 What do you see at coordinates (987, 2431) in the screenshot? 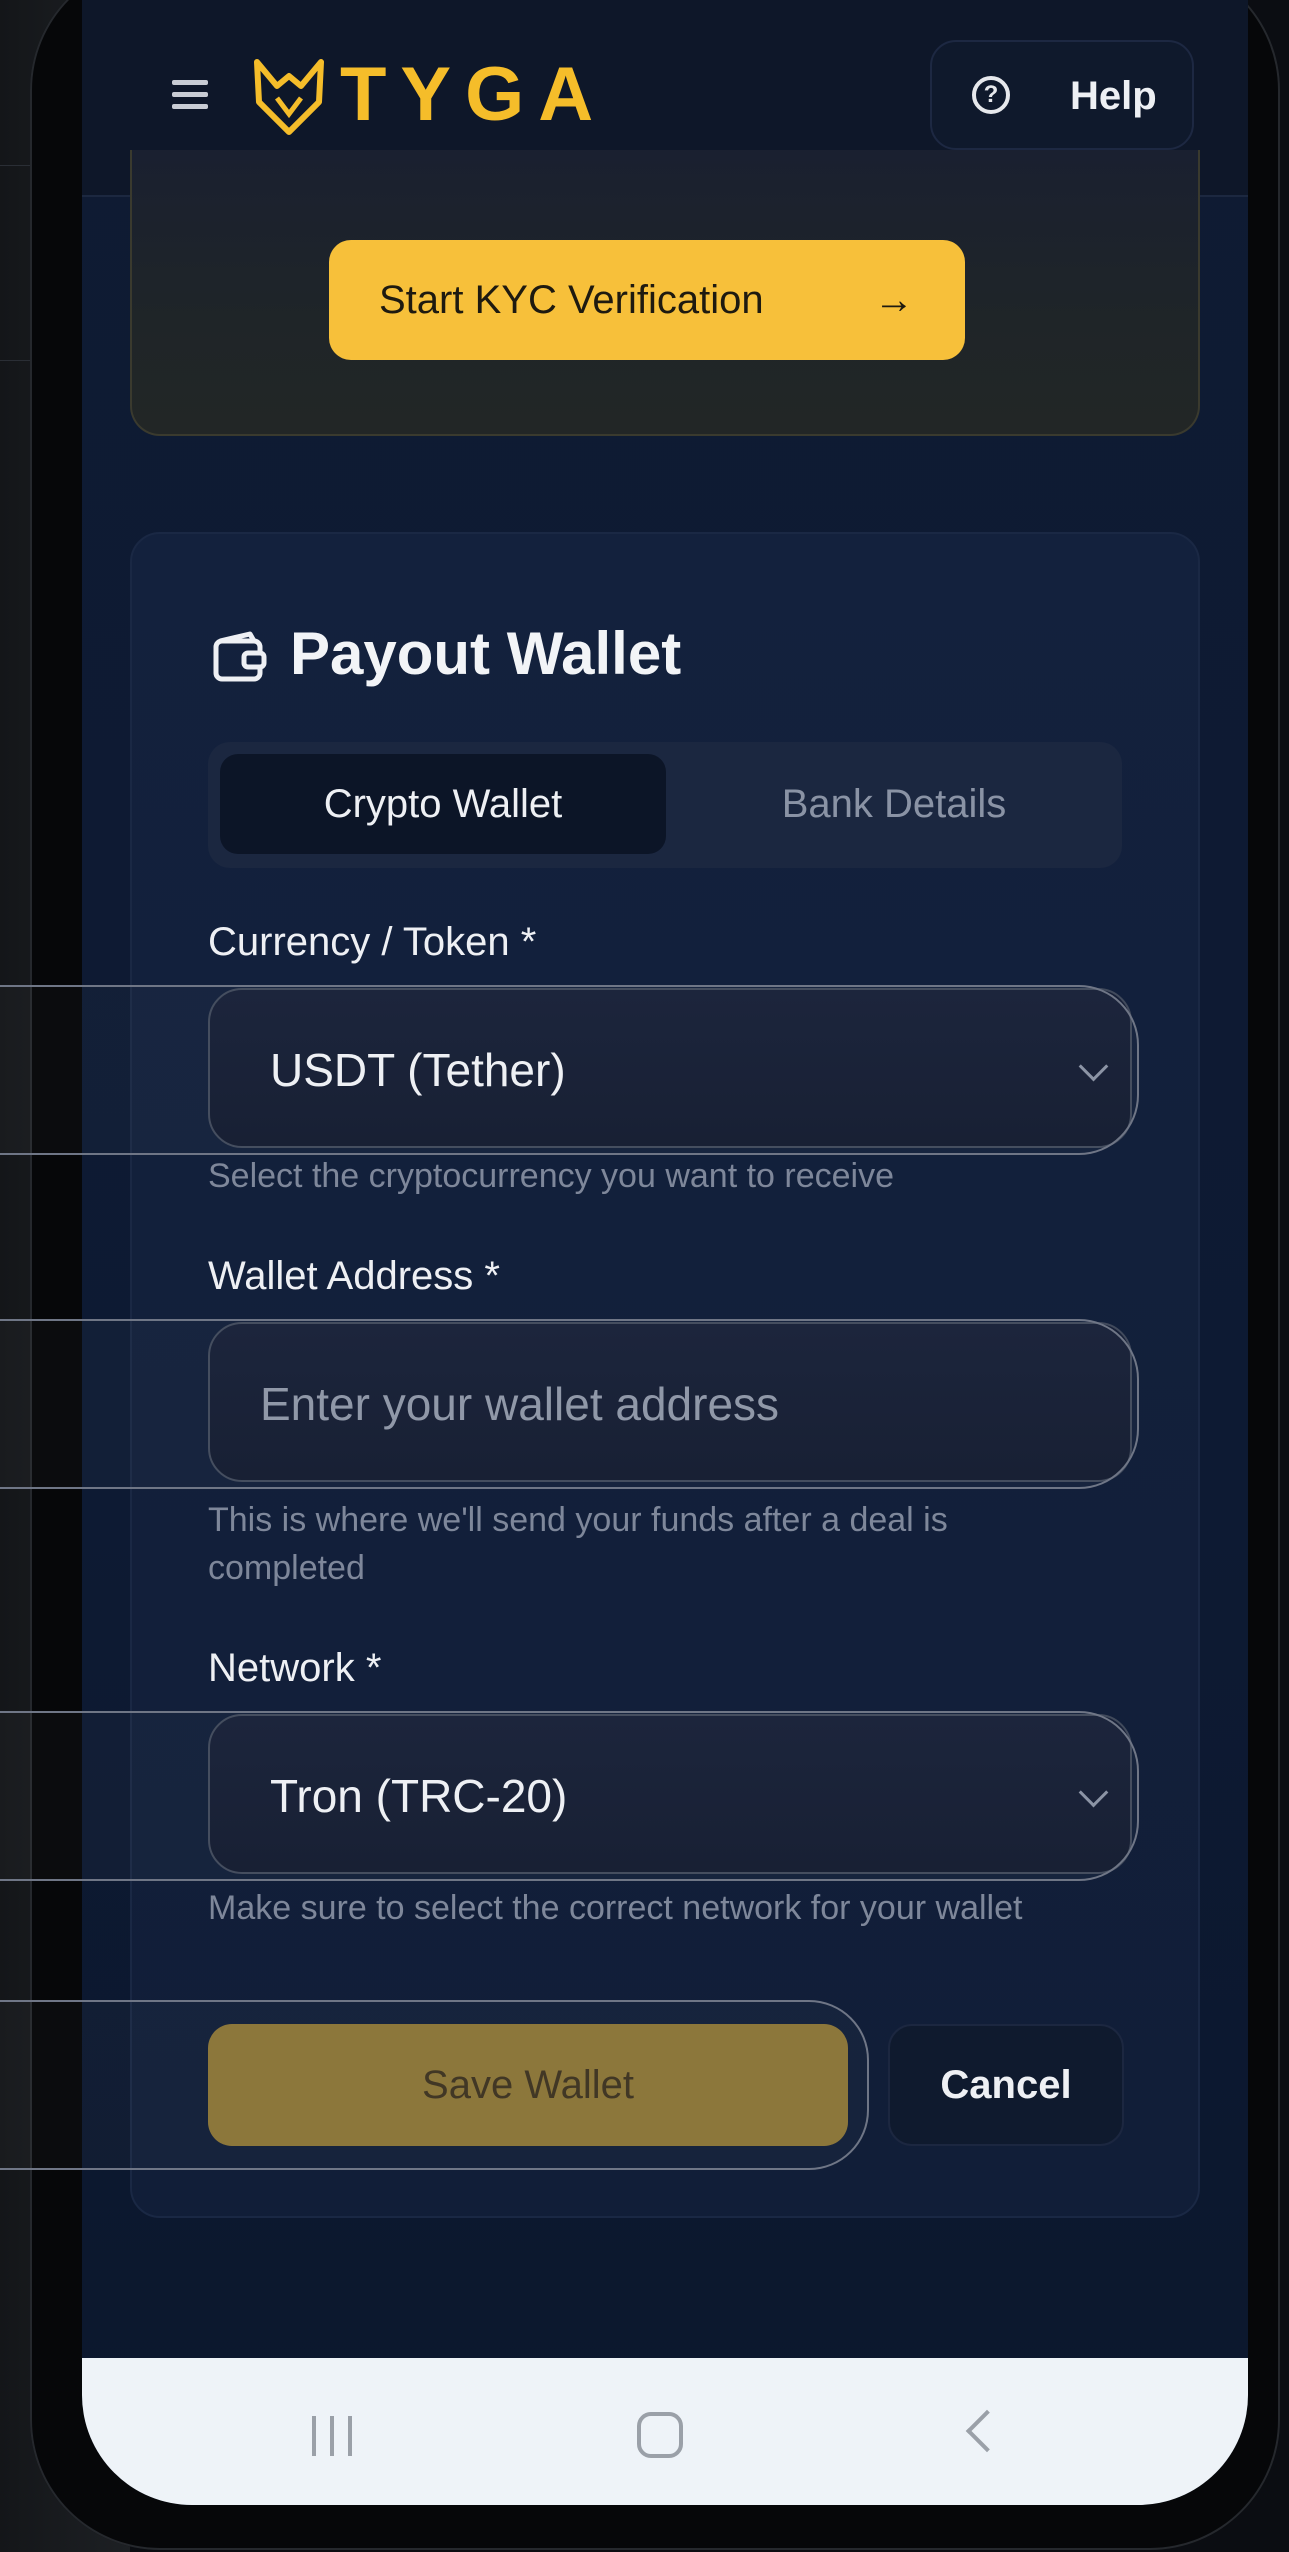
I see `back-icon` at bounding box center [987, 2431].